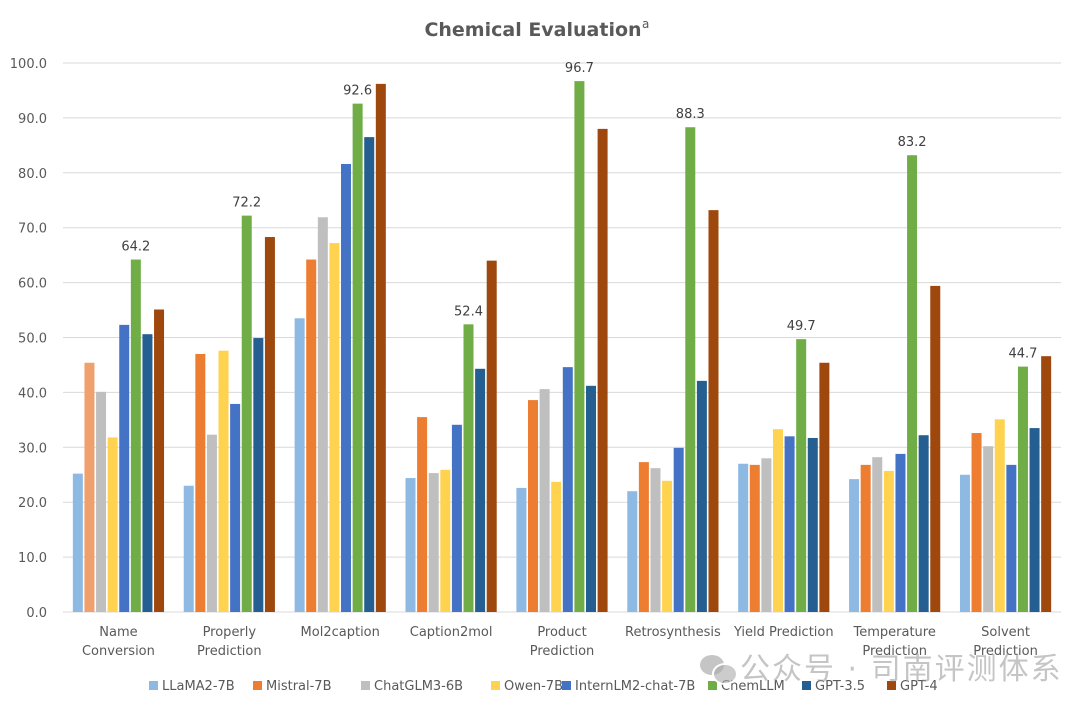  Describe the element at coordinates (340, 632) in the screenshot. I see `x-category-label: Mol2caption` at that location.